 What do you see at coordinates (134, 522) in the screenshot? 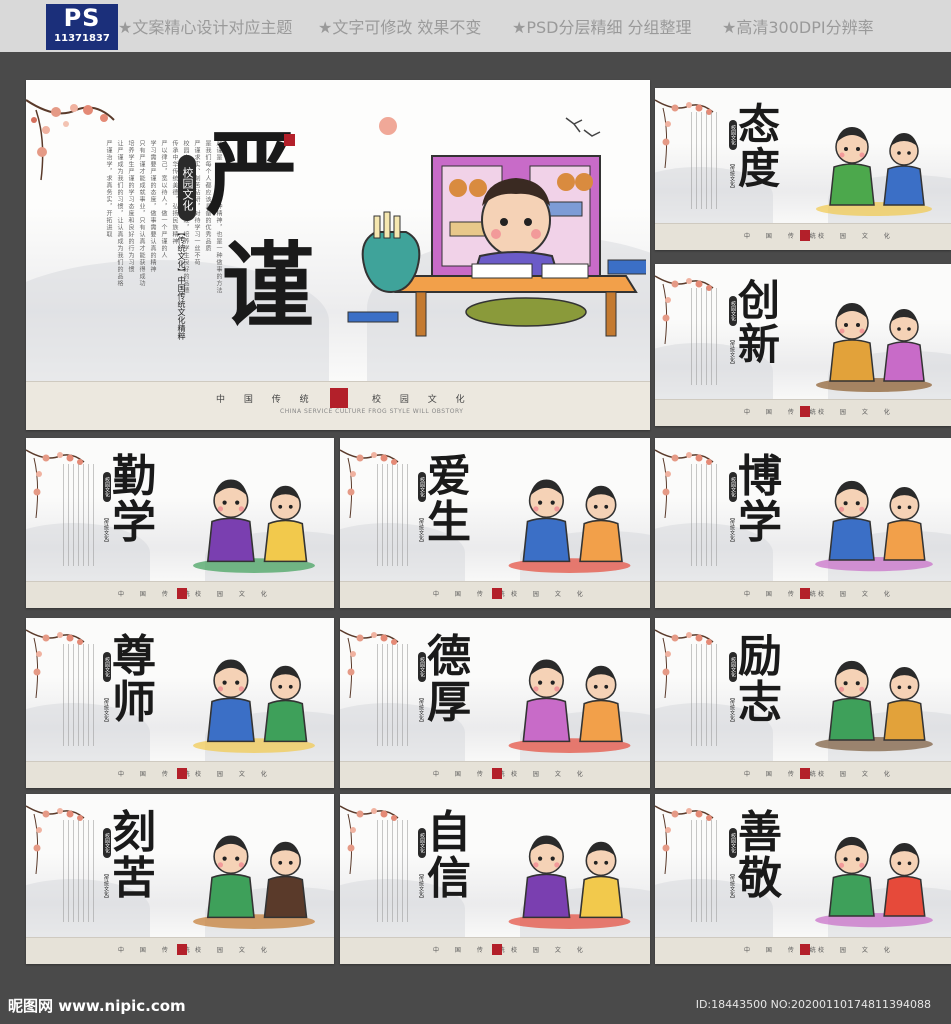
I see `panel-title-char-2: 学` at bounding box center [134, 522].